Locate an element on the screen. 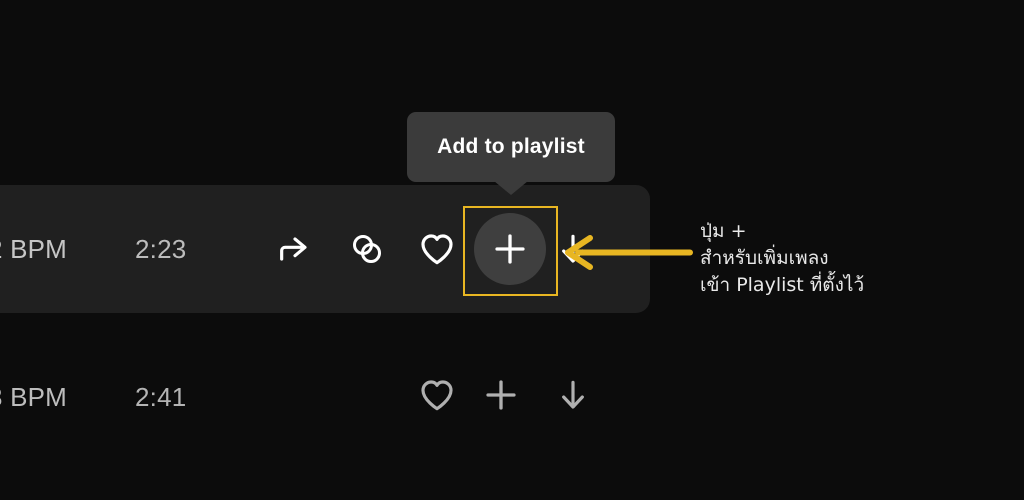 This screenshot has height=500, width=1024. track-row: 3 BPM 2:41 is located at coordinates (325, 397).